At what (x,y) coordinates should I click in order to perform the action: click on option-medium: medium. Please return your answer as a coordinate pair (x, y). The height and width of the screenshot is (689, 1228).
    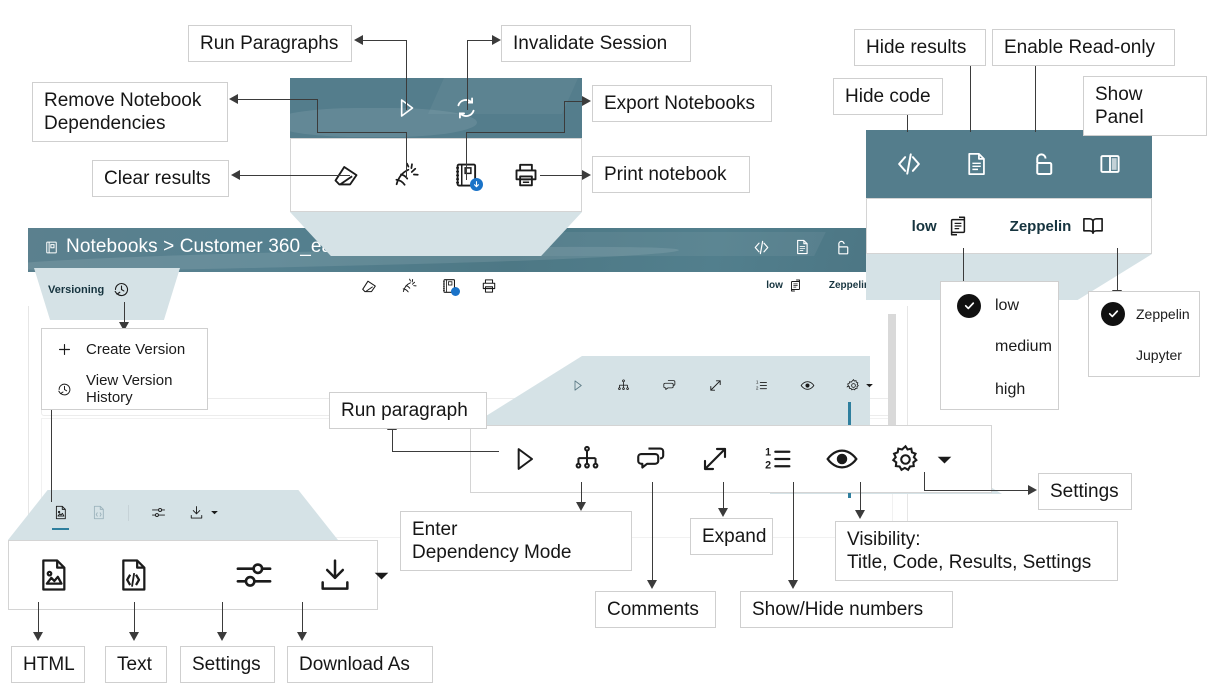
    Looking at the image, I should click on (999, 346).